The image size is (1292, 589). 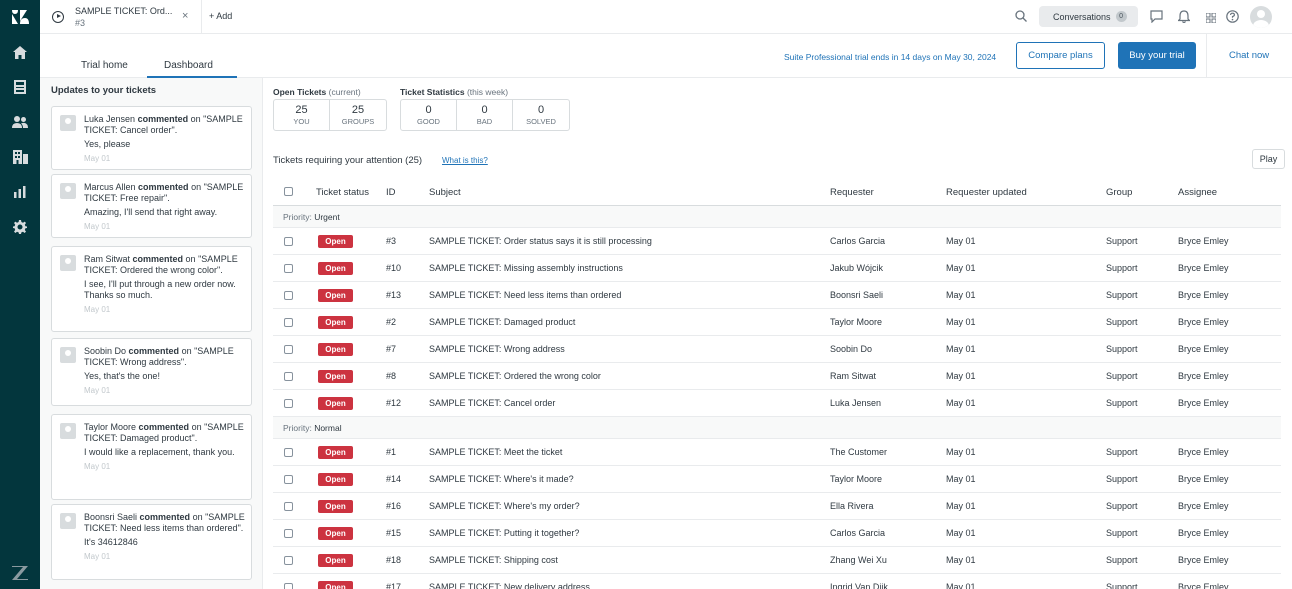 What do you see at coordinates (20, 52) in the screenshot?
I see `home-icon` at bounding box center [20, 52].